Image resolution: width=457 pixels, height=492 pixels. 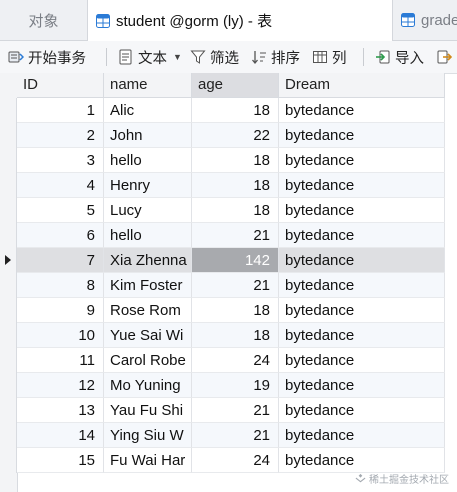 What do you see at coordinates (60, 235) in the screenshot?
I see `cell-id: 6` at bounding box center [60, 235].